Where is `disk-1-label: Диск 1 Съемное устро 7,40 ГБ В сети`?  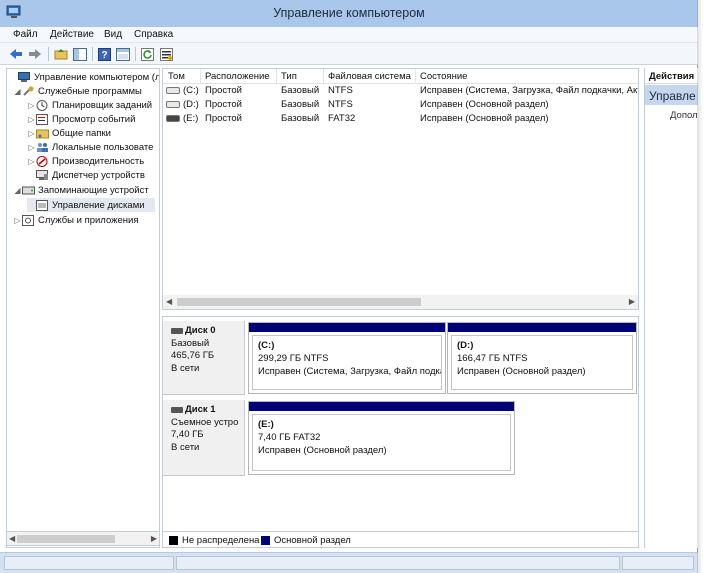
disk-1-label: Диск 1 Съемное устро 7,40 ГБ В сети is located at coordinates (204, 438).